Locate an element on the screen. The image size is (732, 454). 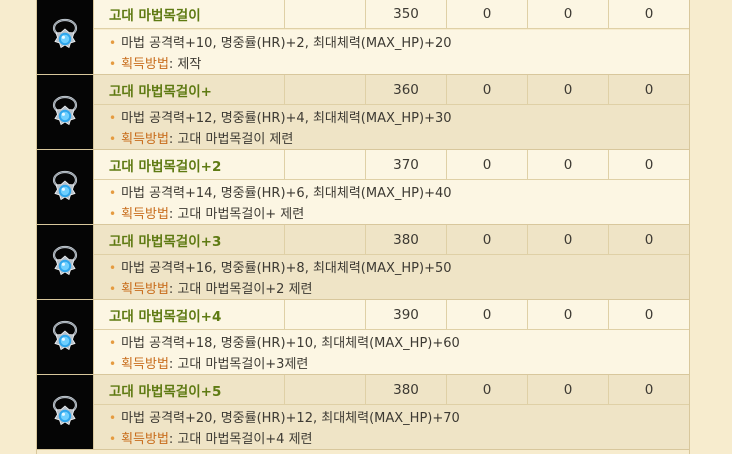
item-stats: 마법 공격력+14, 명중률(HR)+6, 최대체력(MAX_HP)+40 is located at coordinates (286, 193).